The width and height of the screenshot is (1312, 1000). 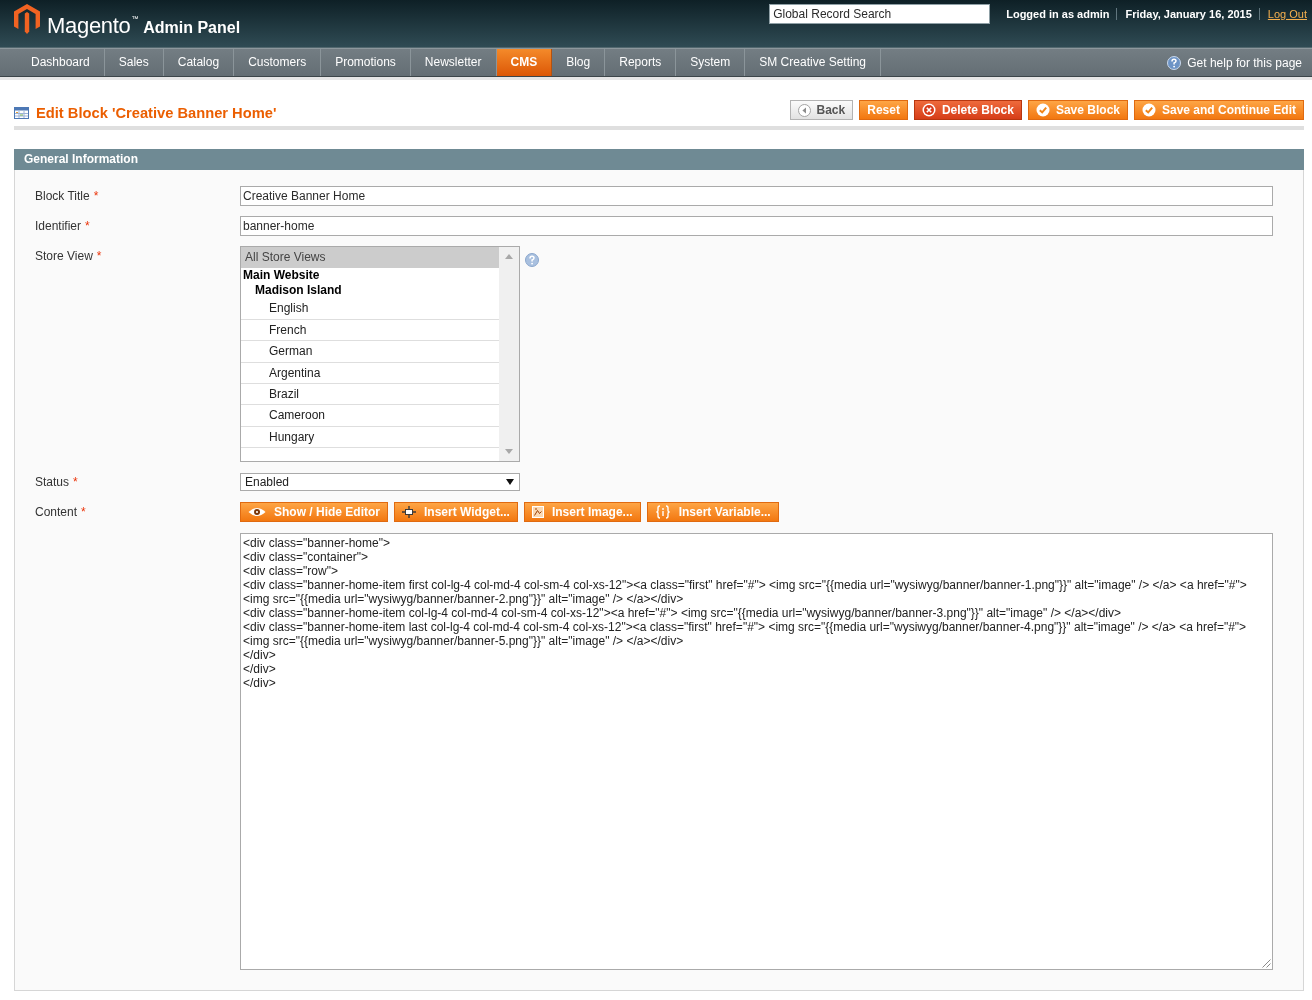 What do you see at coordinates (659, 159) in the screenshot?
I see `section-header: General Information` at bounding box center [659, 159].